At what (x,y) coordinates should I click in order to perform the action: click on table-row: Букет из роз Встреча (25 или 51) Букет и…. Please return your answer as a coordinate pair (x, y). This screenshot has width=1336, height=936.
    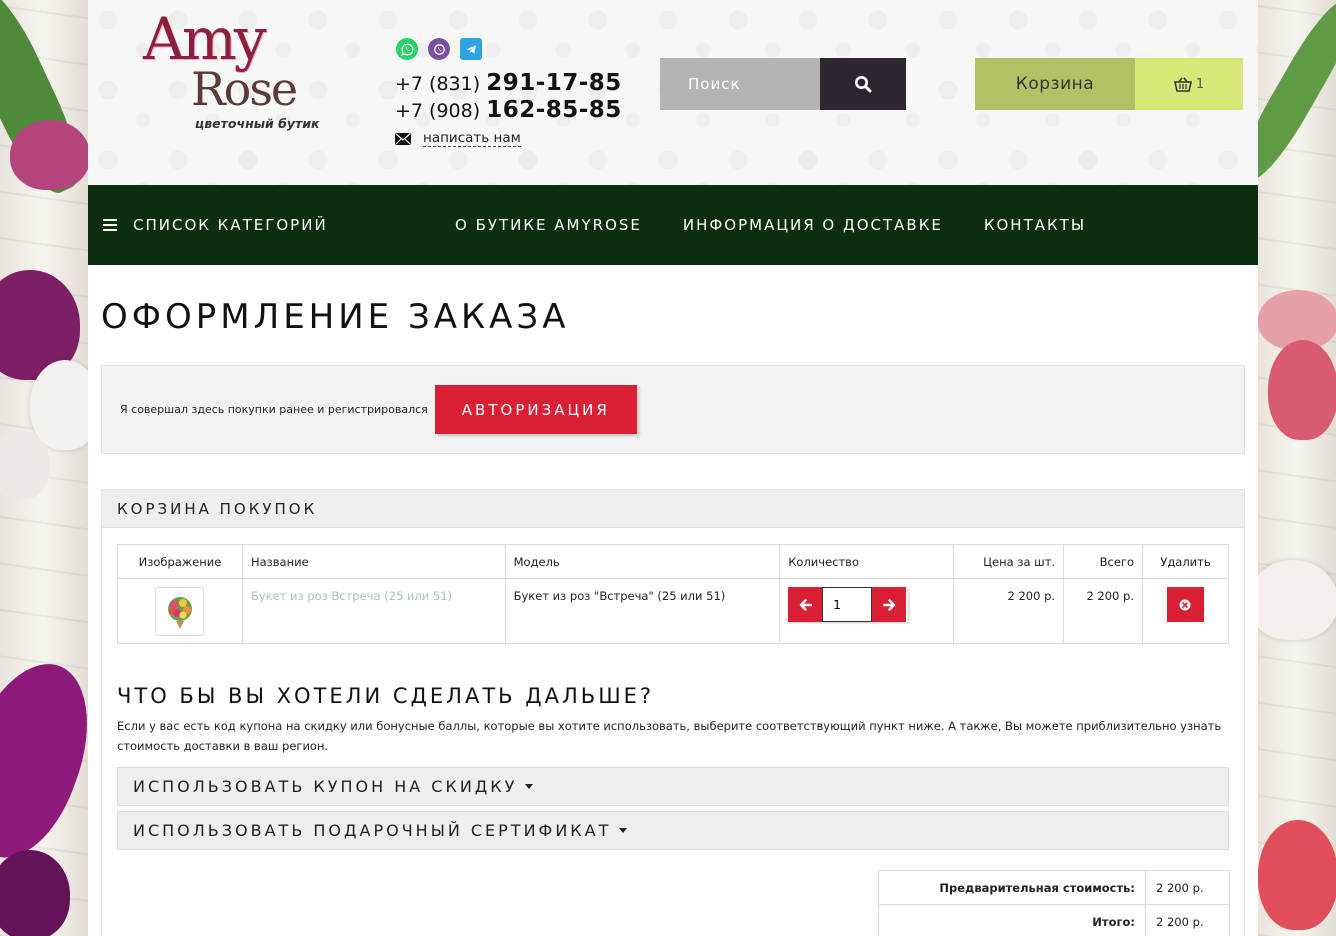
    Looking at the image, I should click on (673, 611).